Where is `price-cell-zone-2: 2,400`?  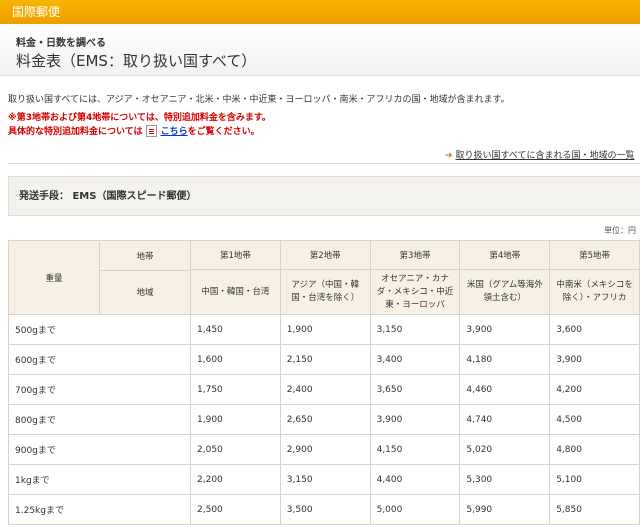 price-cell-zone-2: 2,400 is located at coordinates (325, 389).